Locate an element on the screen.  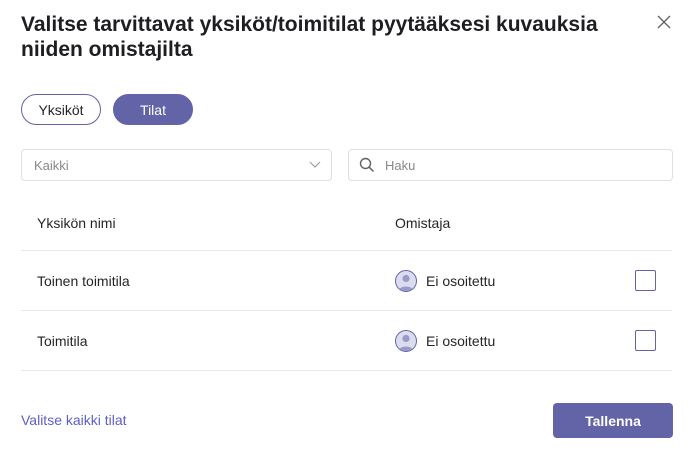
search-icon is located at coordinates (367, 165).